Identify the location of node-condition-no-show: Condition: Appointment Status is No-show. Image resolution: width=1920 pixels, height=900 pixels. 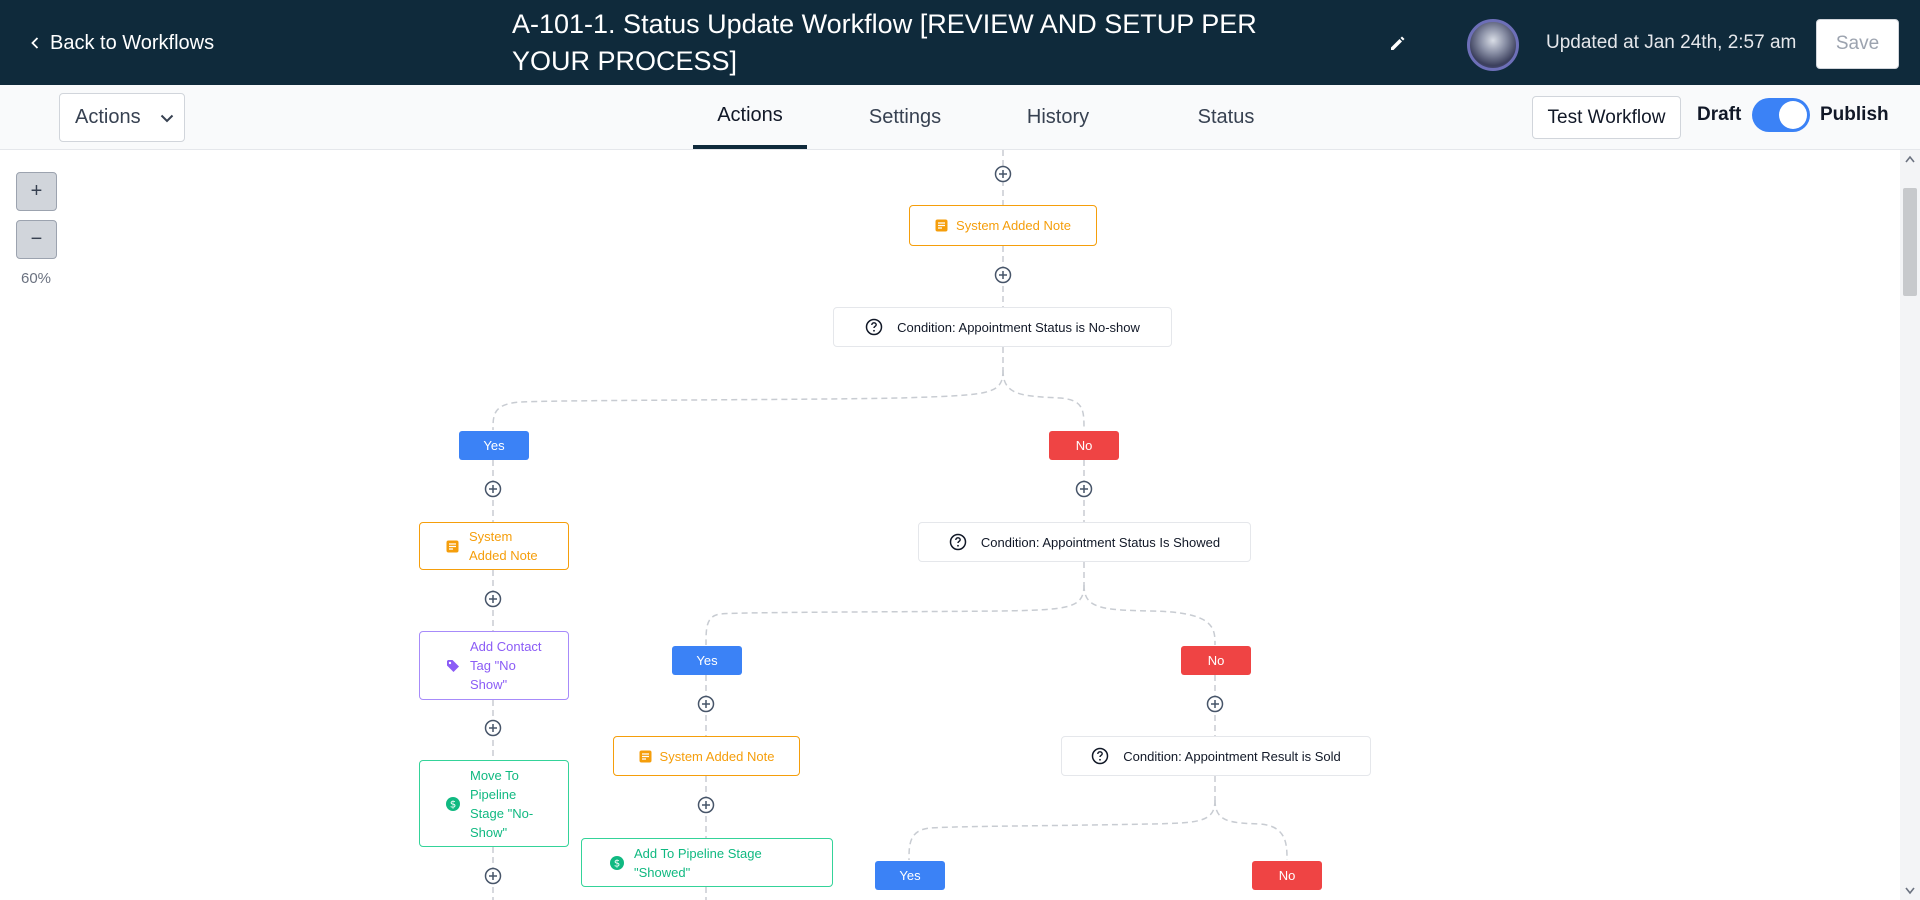
(1002, 327).